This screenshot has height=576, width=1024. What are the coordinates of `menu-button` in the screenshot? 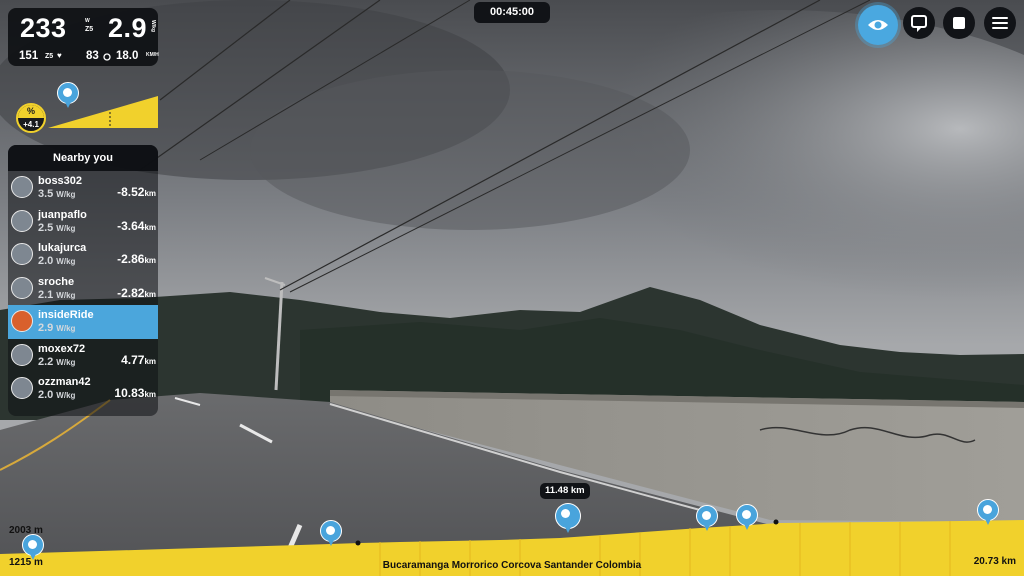 It's located at (1000, 23).